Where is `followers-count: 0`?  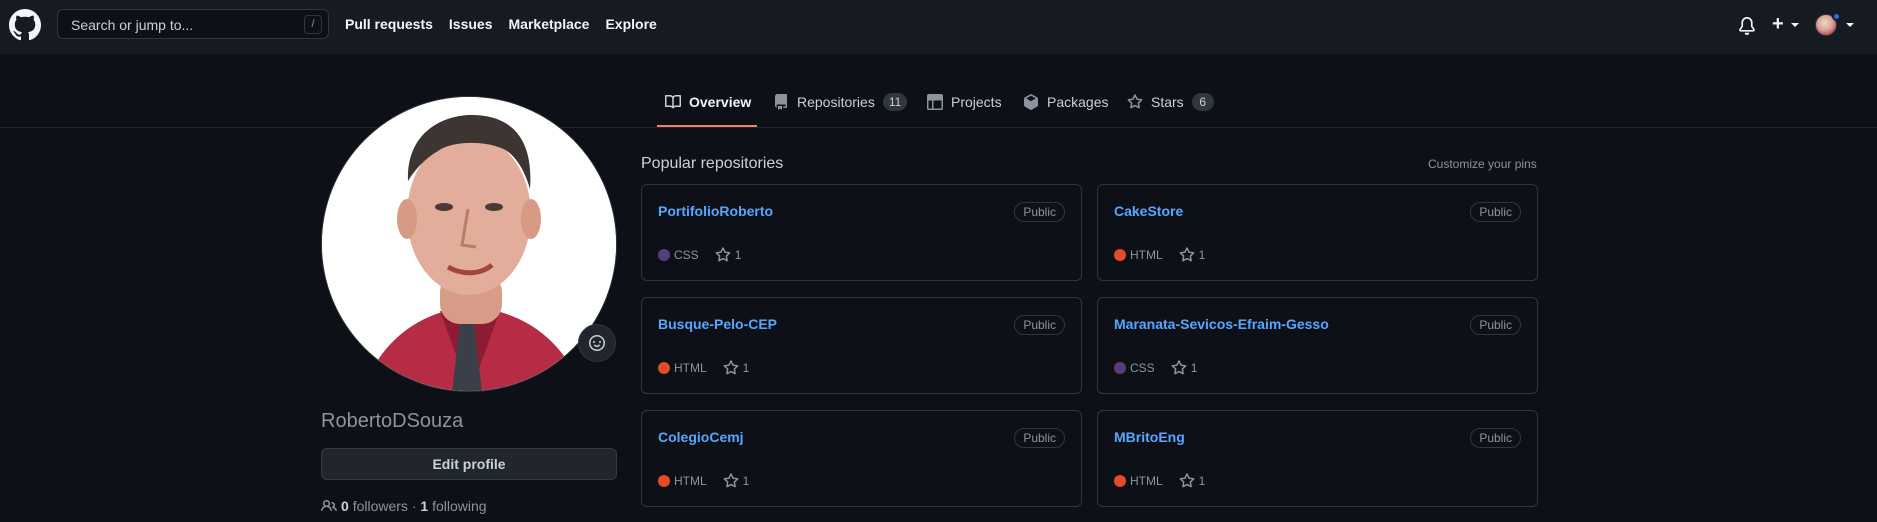
followers-count: 0 is located at coordinates (345, 506).